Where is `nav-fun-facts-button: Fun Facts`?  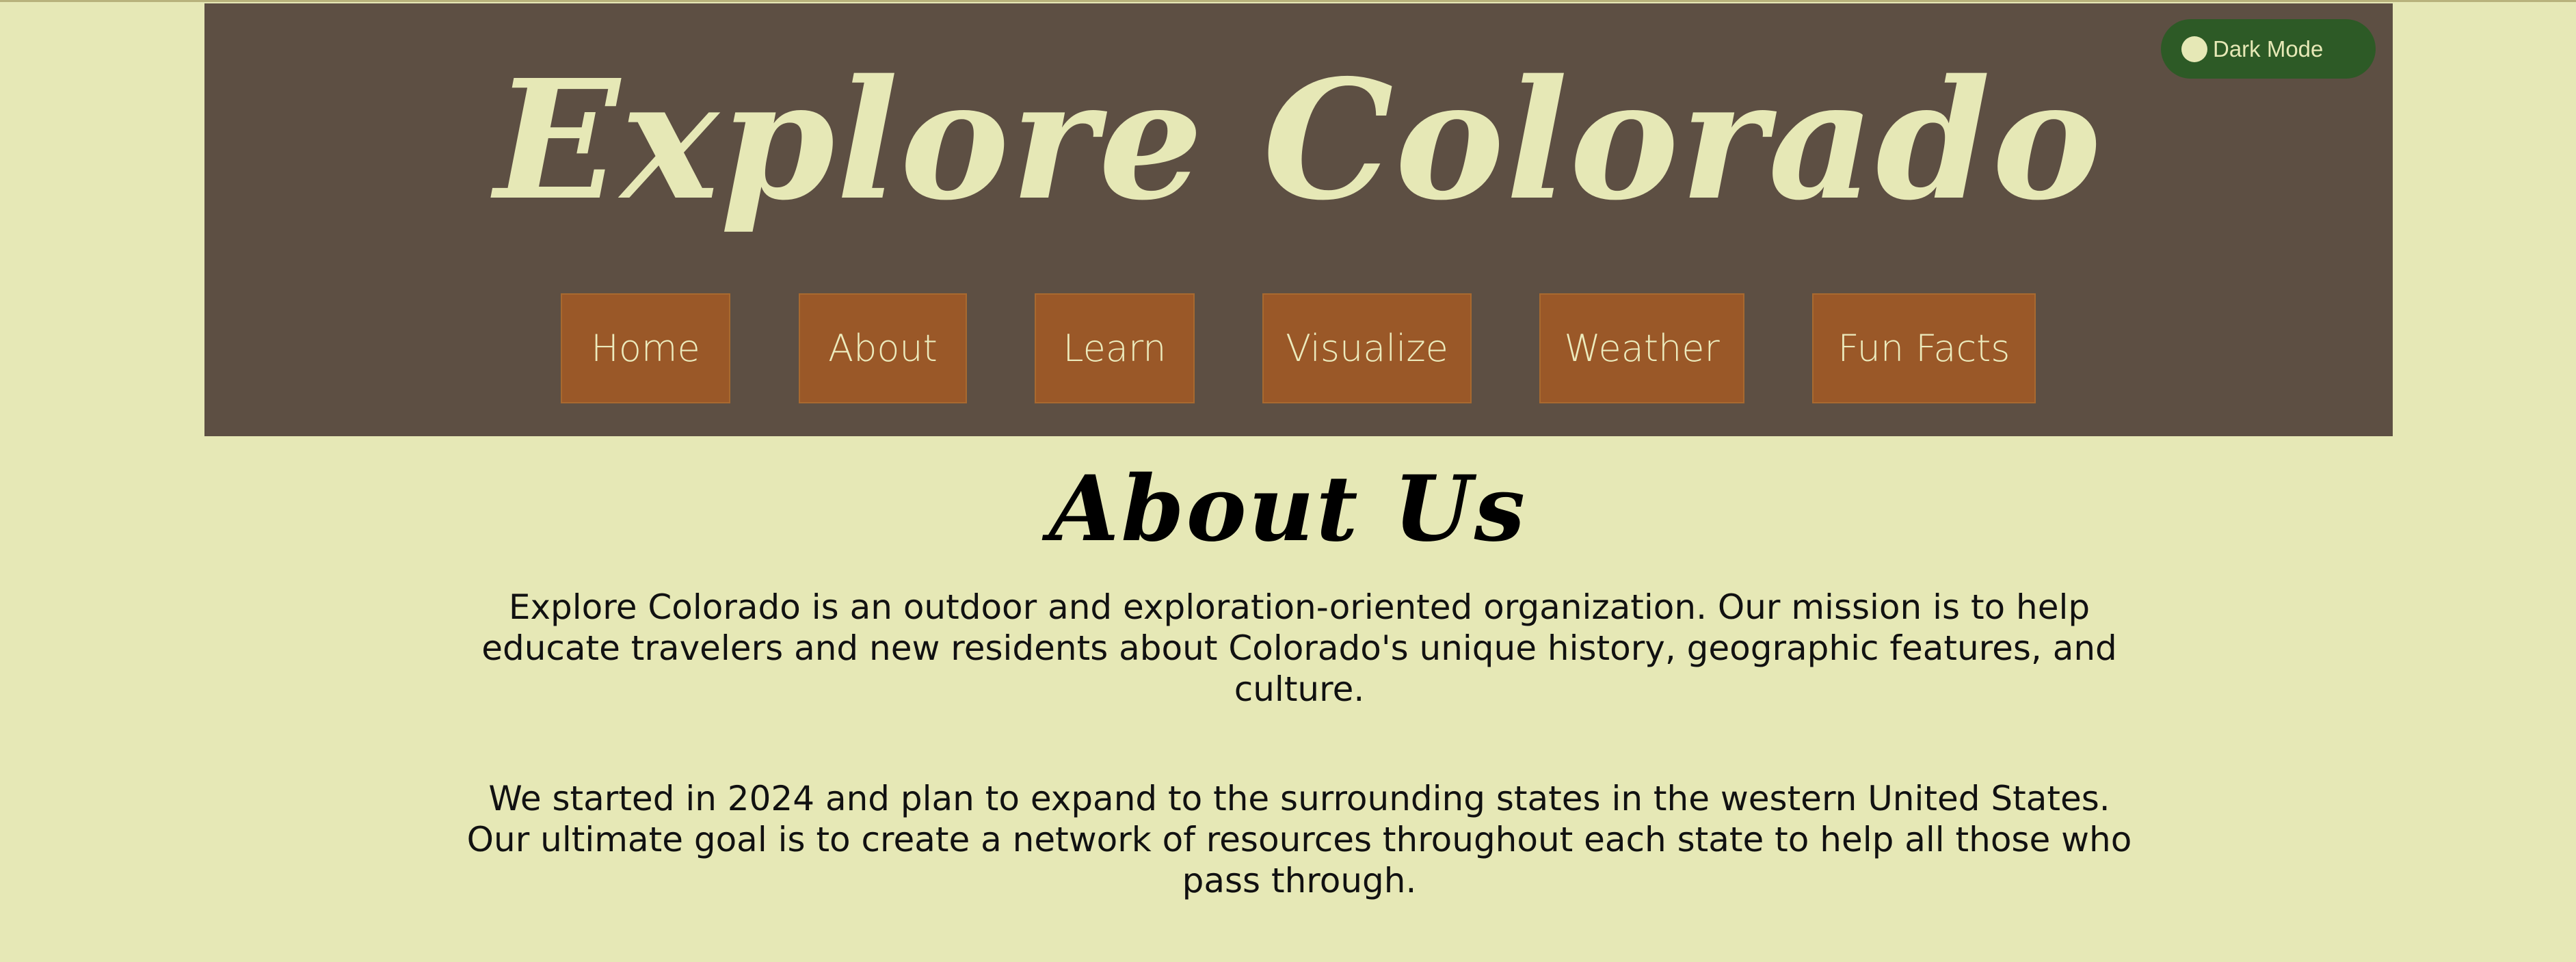
nav-fun-facts-button: Fun Facts is located at coordinates (1924, 348).